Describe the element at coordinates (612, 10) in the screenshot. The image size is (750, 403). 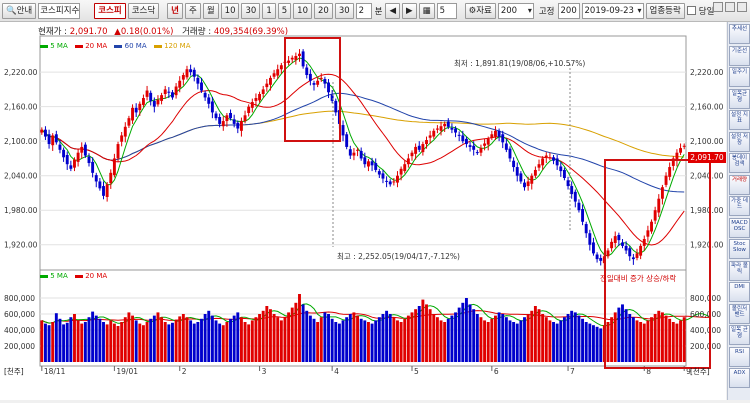
I see `date-select: 2019-09-23` at that location.